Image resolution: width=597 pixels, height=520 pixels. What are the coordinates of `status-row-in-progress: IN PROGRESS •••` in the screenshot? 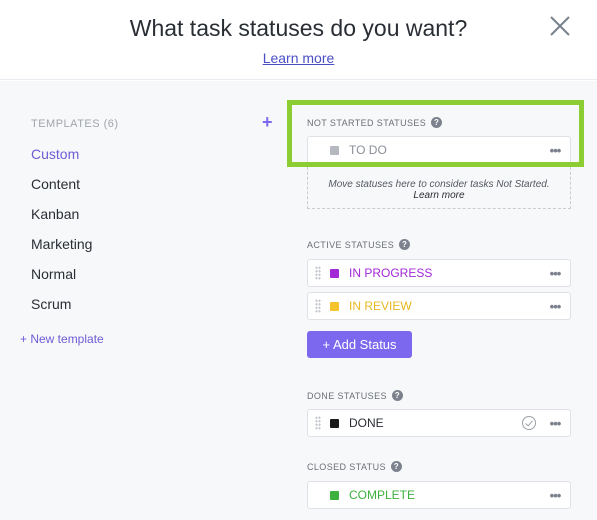 It's located at (439, 273).